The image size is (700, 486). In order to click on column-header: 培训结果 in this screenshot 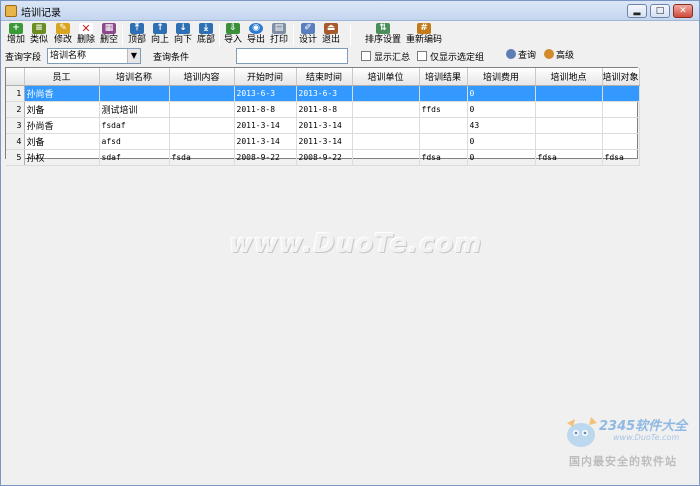, I will do `click(443, 77)`.